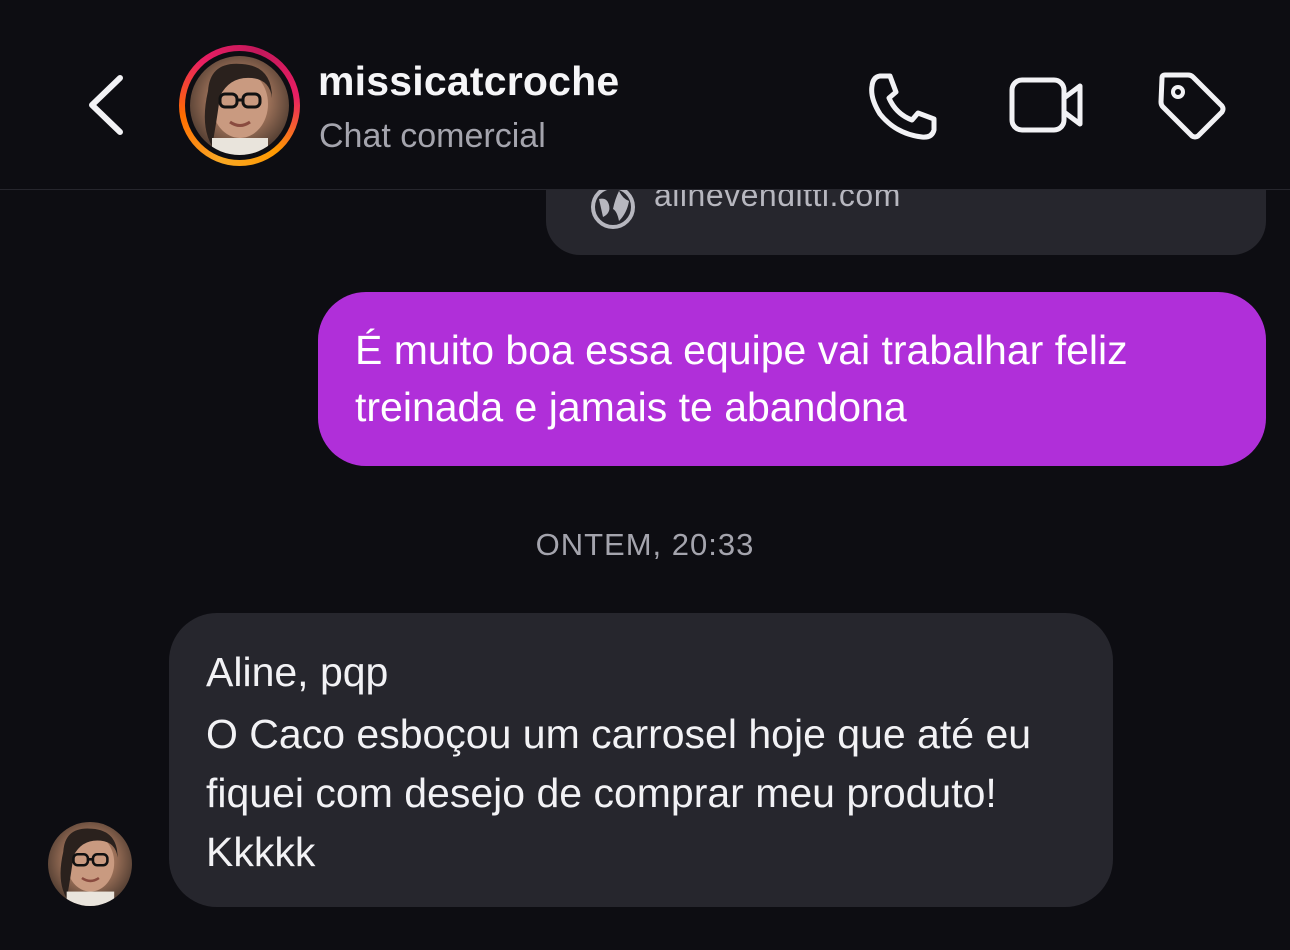 The image size is (1290, 950). I want to click on incoming-message-line: Aline, pqp, so click(297, 672).